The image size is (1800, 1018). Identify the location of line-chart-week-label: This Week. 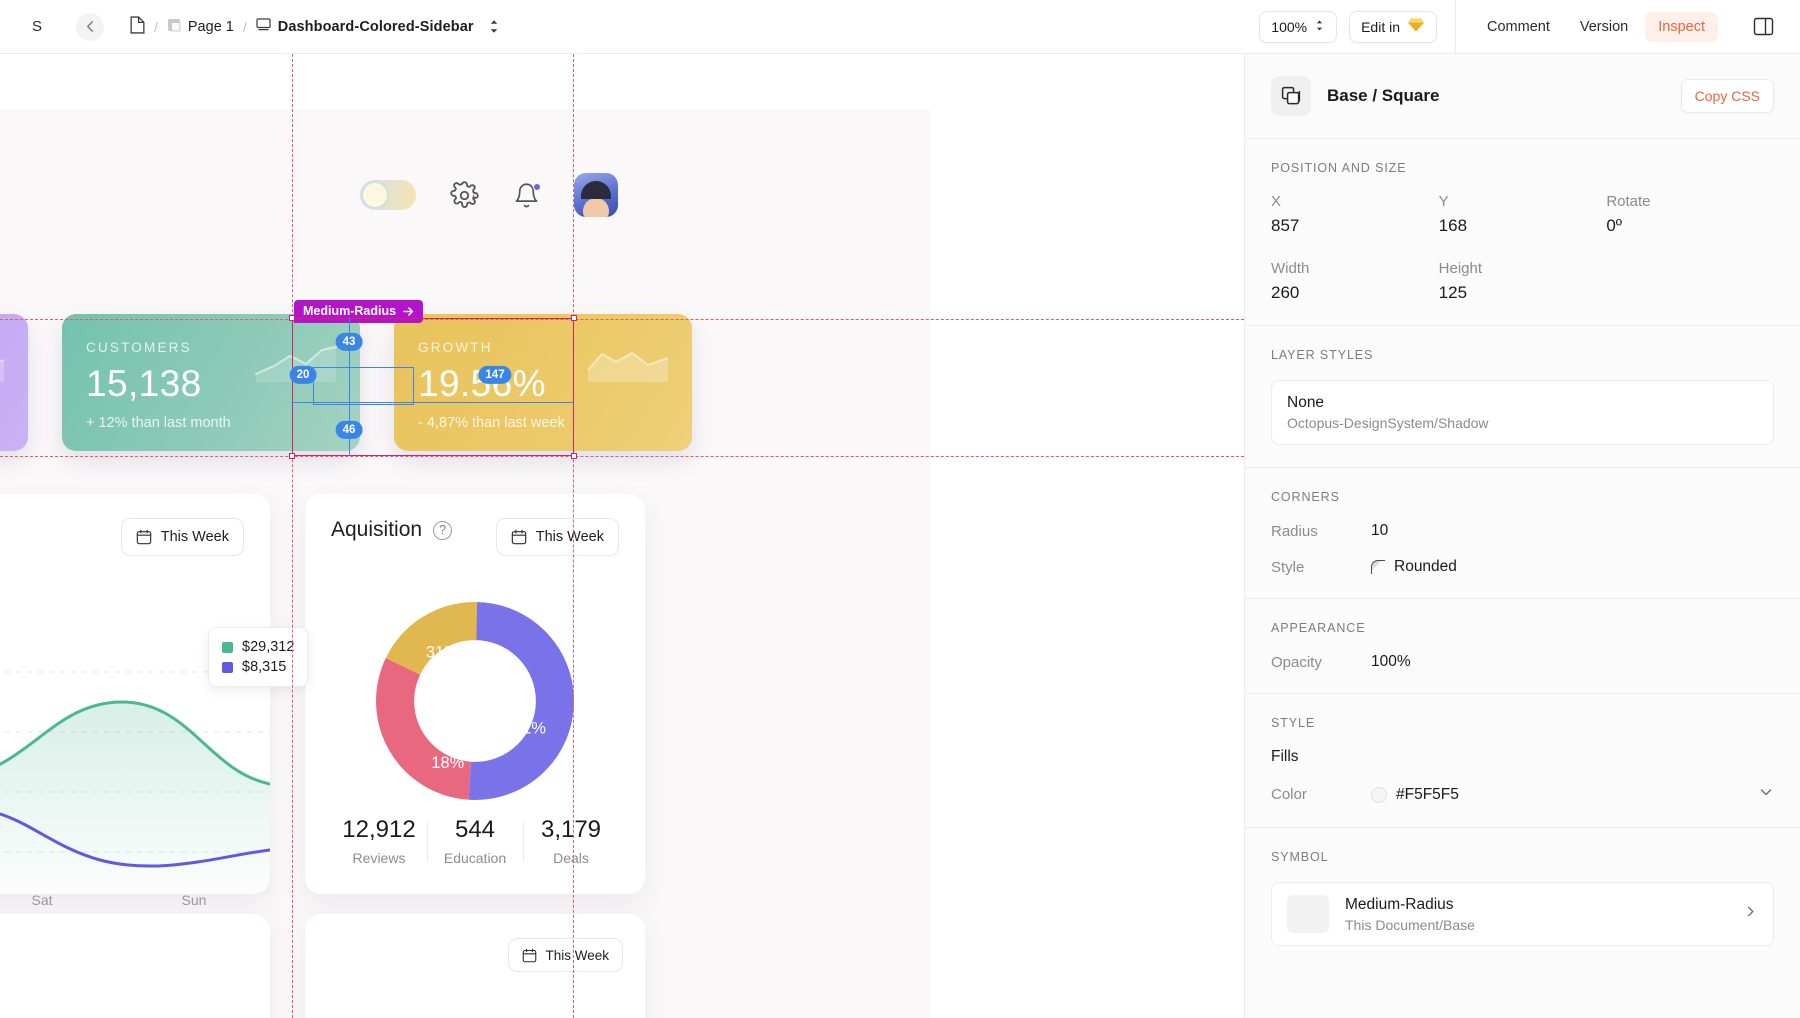
(194, 537).